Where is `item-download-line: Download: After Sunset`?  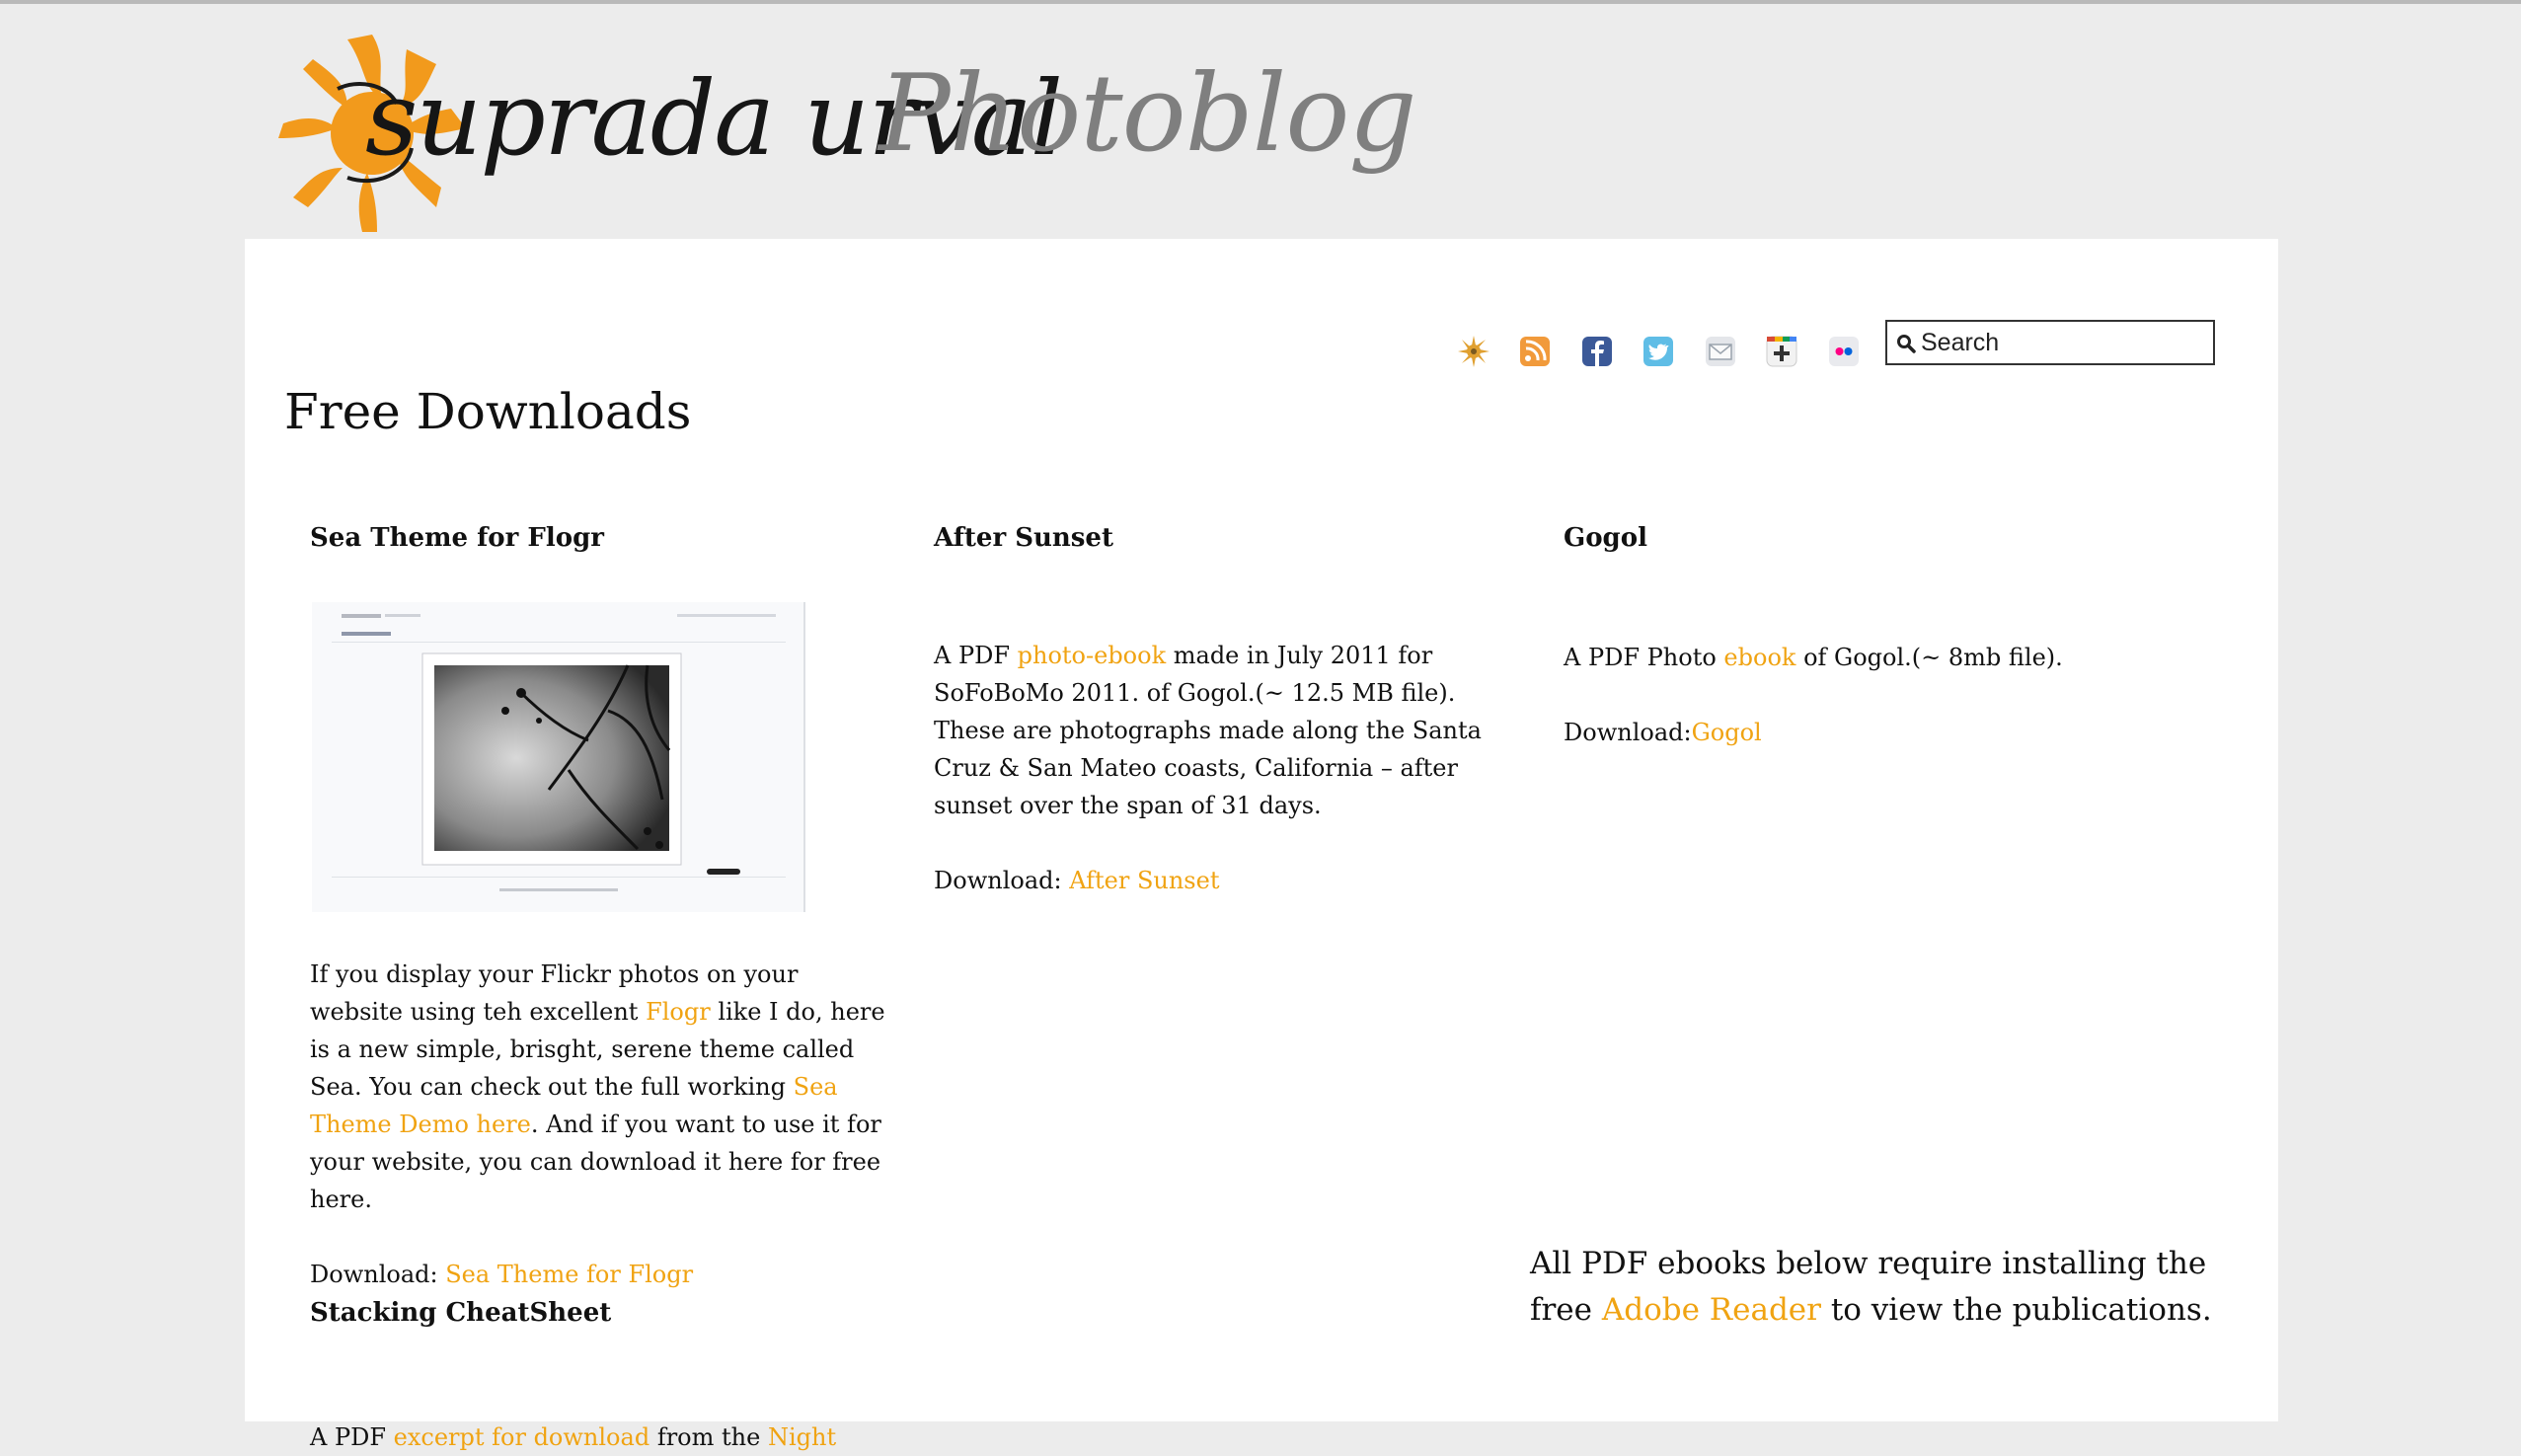
item-download-line: Download: After Sunset is located at coordinates (1077, 881).